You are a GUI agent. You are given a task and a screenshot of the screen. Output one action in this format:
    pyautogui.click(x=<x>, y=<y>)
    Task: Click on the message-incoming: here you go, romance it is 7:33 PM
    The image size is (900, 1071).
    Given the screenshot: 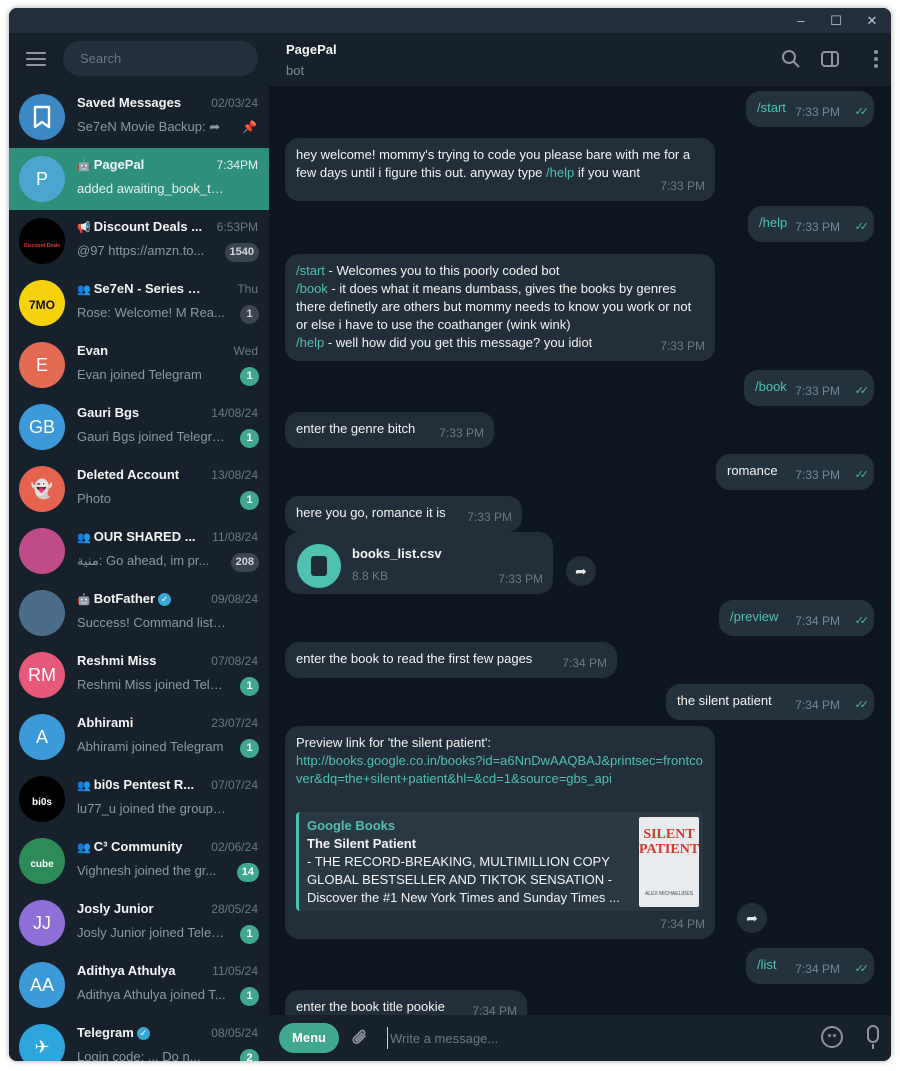 What is the action you would take?
    pyautogui.click(x=403, y=514)
    